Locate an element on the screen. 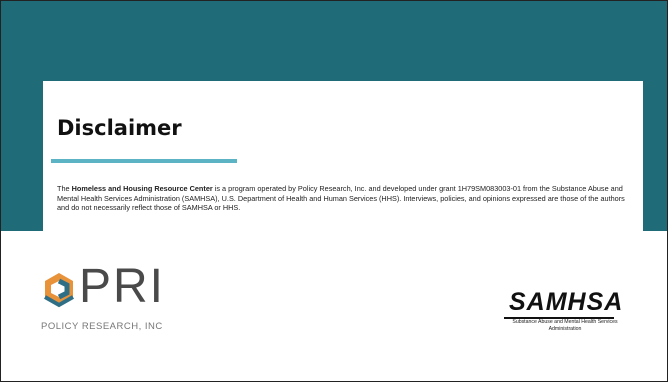 This screenshot has height=382, width=668. pri-wordmark: PRI is located at coordinates (122, 286).